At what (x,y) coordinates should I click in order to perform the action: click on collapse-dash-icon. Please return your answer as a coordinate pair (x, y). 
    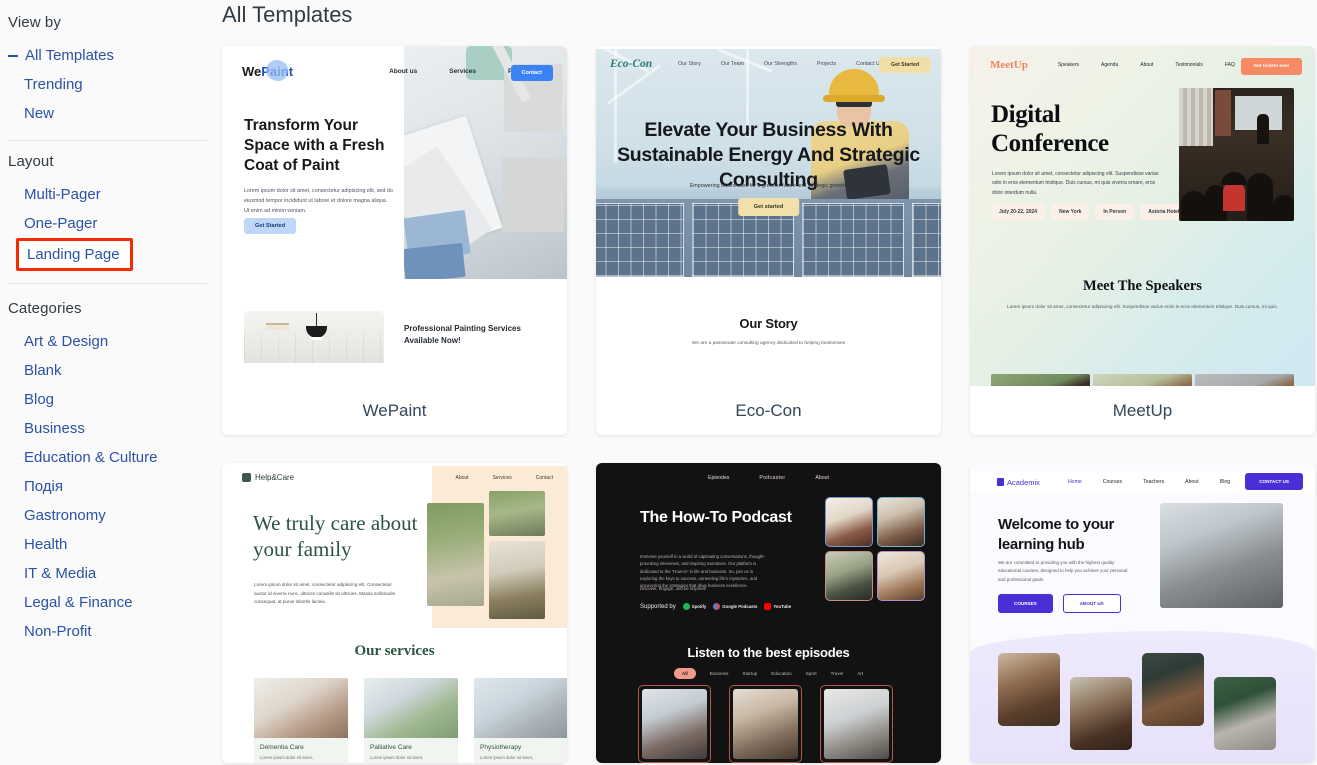
    Looking at the image, I should click on (13, 55).